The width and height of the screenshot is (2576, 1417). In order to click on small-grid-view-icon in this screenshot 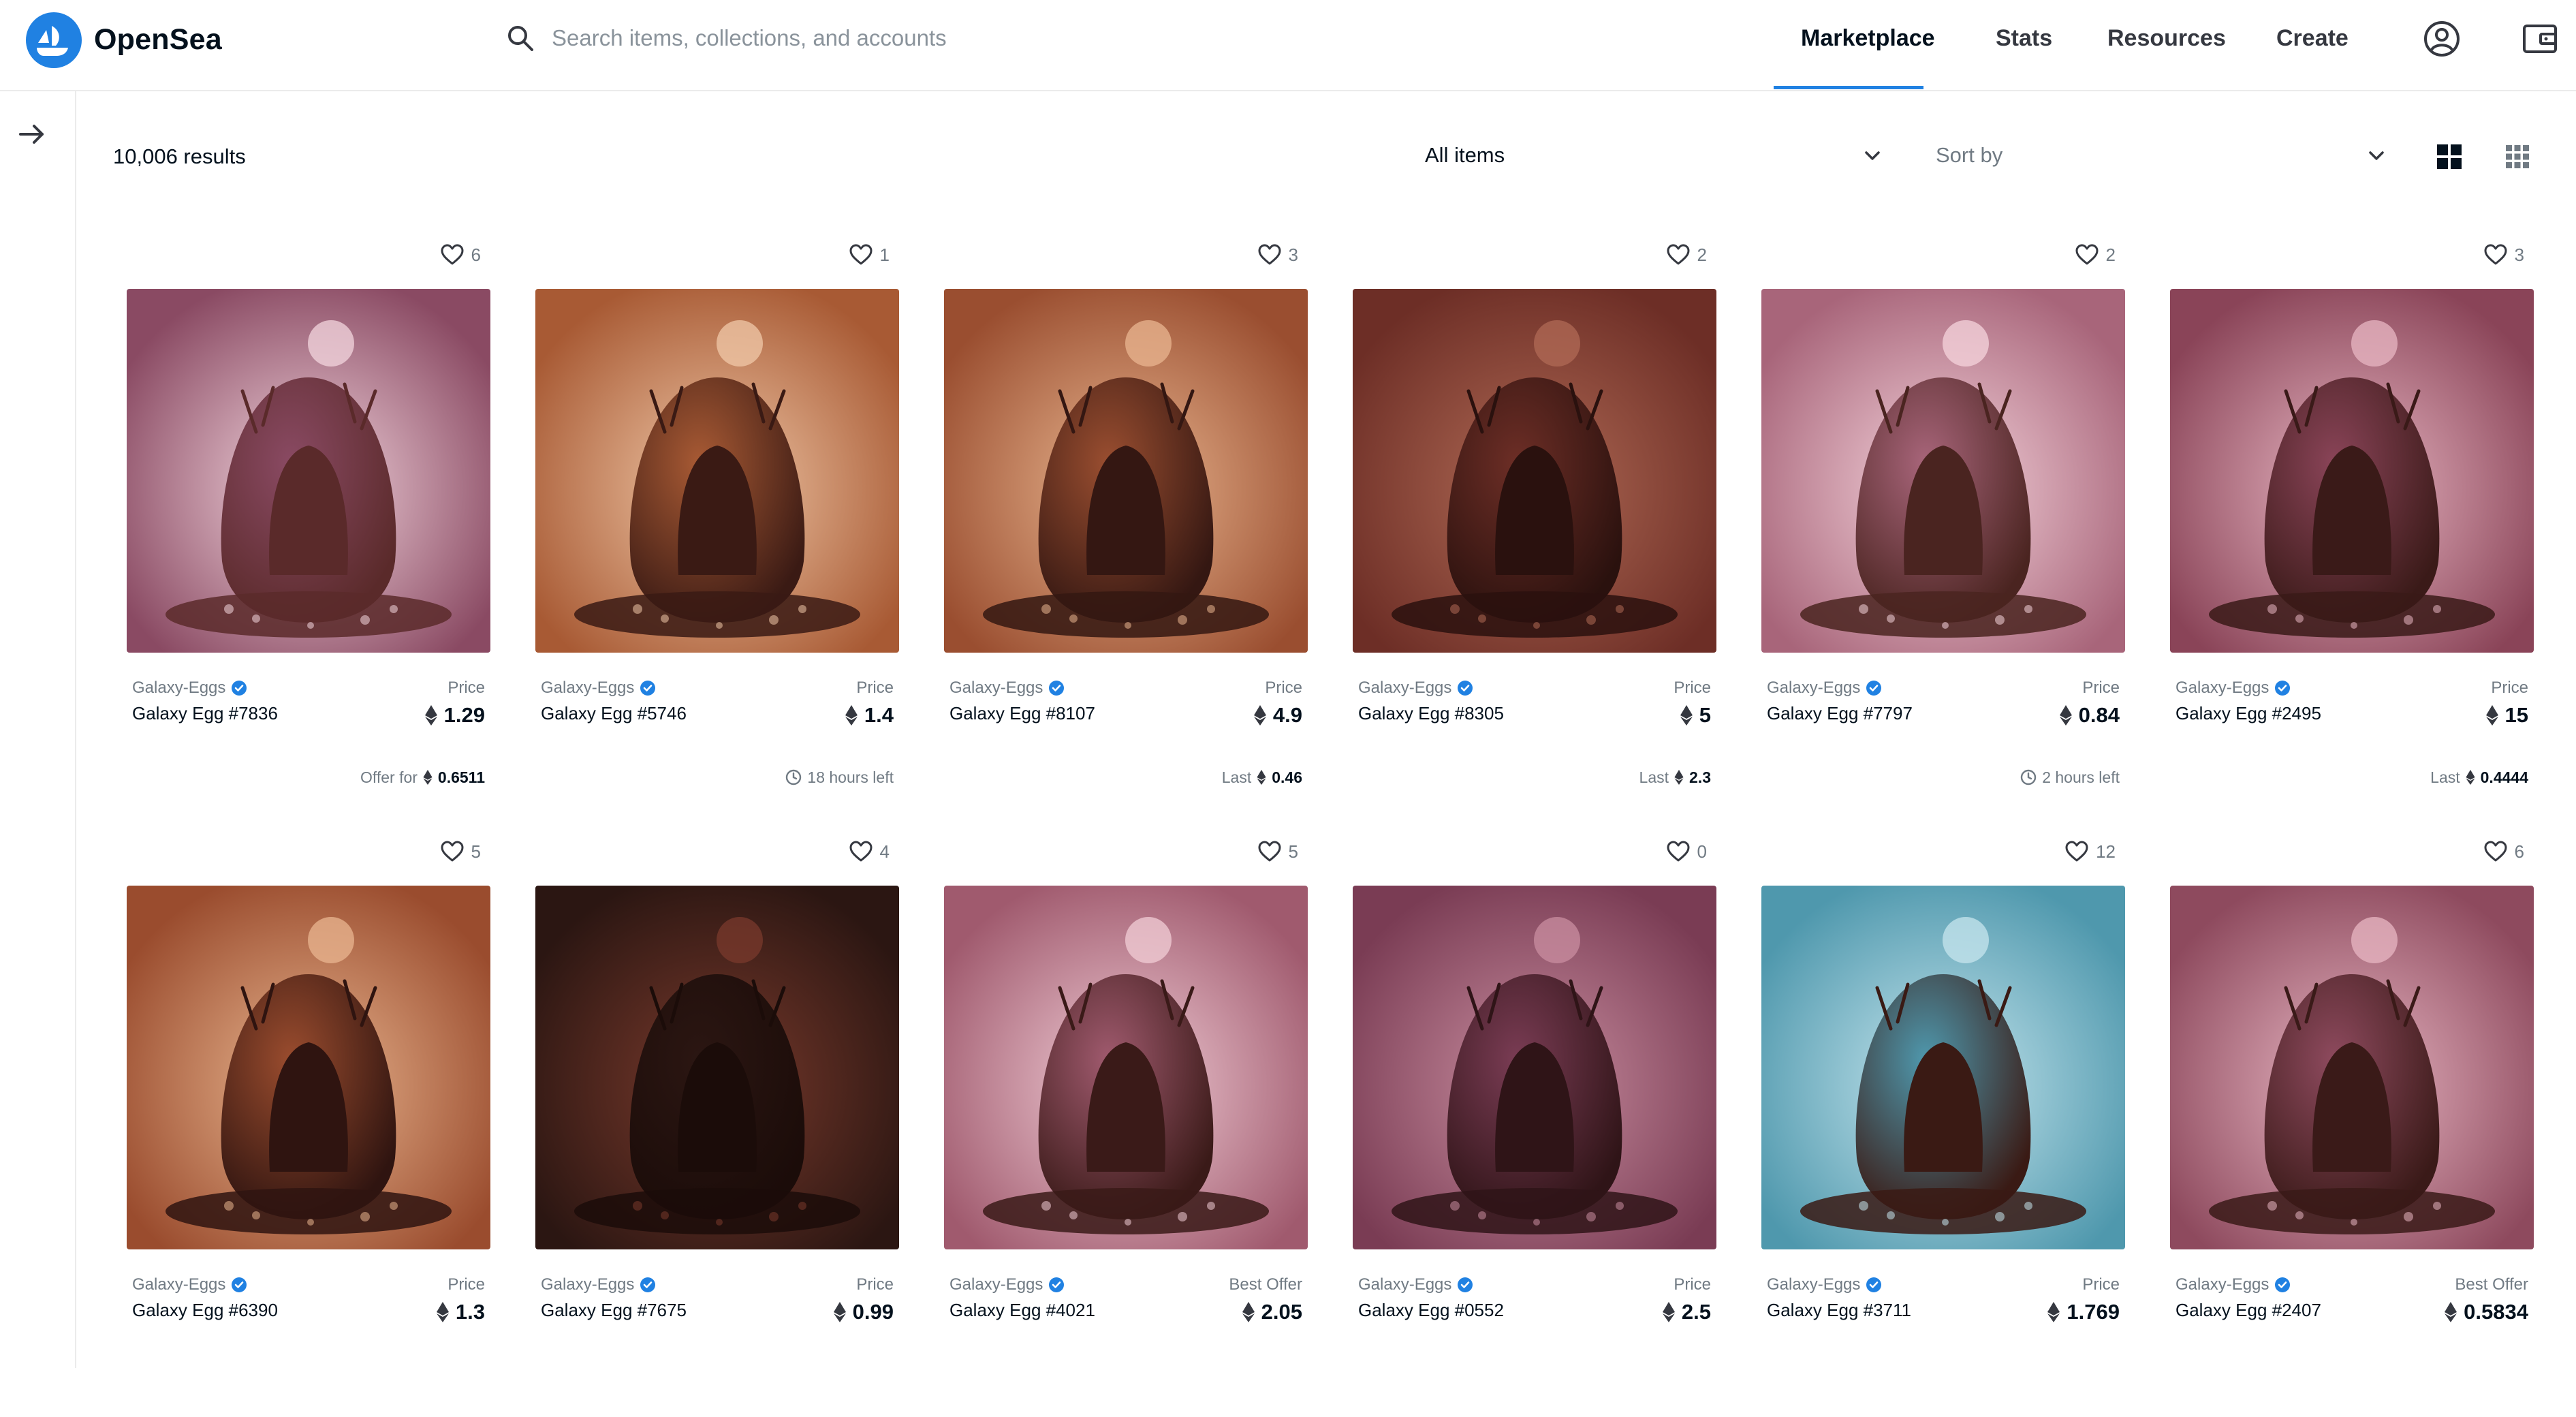, I will do `click(2517, 157)`.